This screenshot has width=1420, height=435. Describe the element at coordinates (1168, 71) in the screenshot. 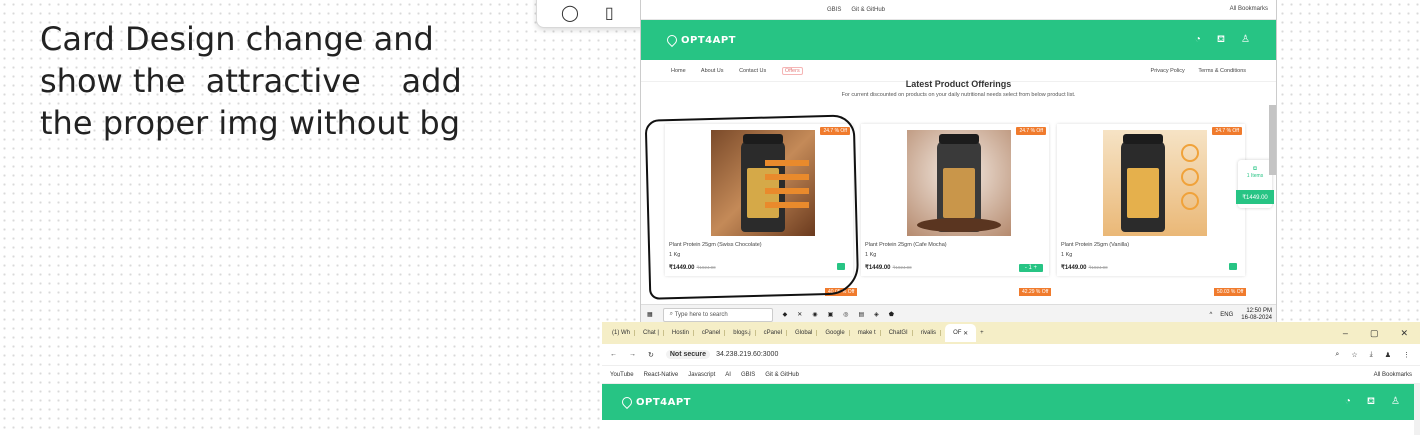

I see `nav-privacy: Privacy Policy` at that location.